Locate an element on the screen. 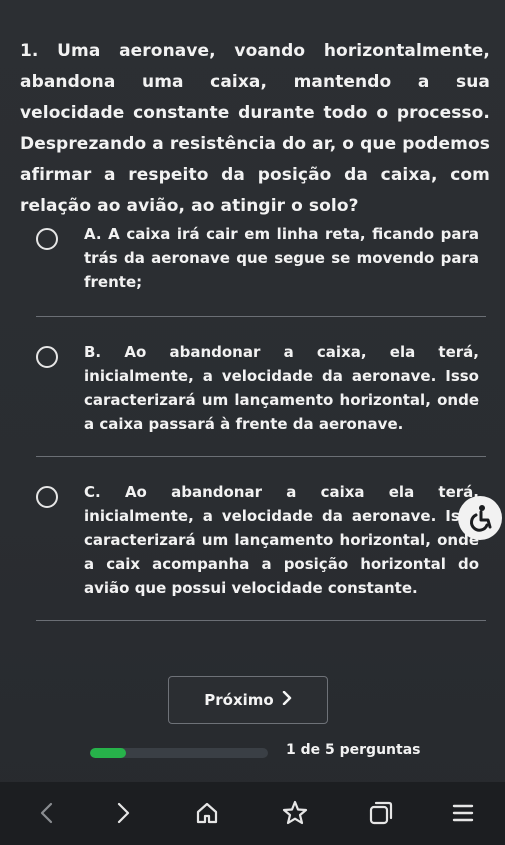  progress-fill is located at coordinates (108, 753).